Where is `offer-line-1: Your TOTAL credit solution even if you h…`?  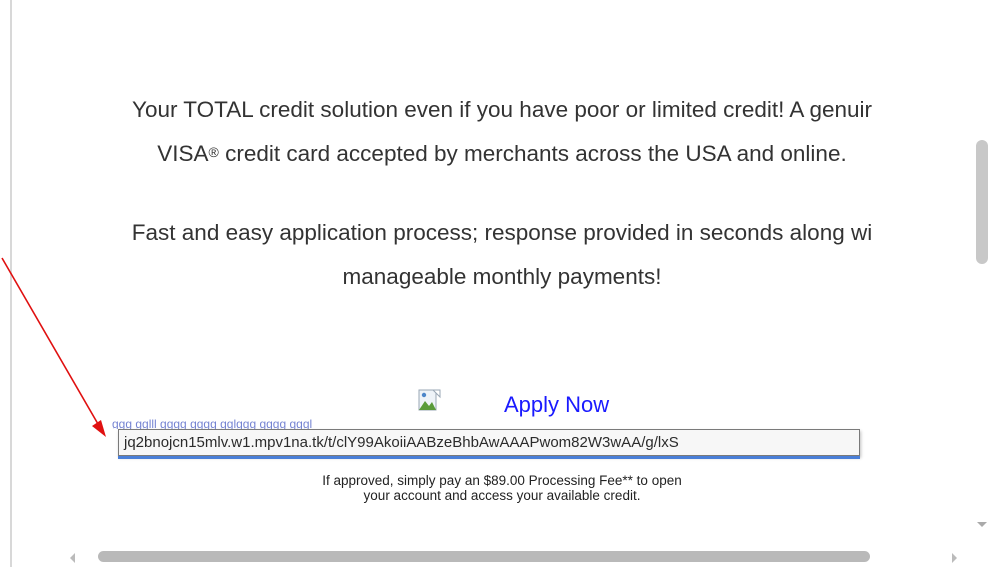 offer-line-1: Your TOTAL credit solution even if you h… is located at coordinates (502, 109).